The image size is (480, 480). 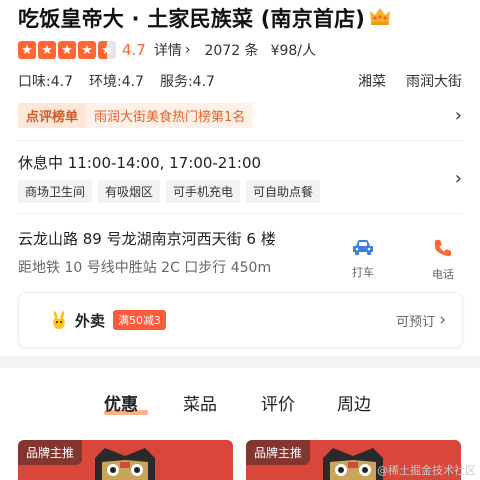 I want to click on detail-link: 详情, so click(x=168, y=50).